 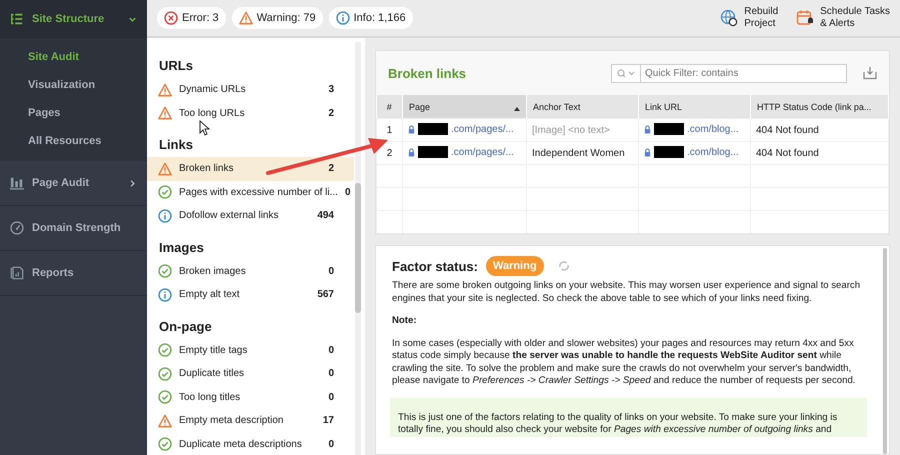 What do you see at coordinates (73, 141) in the screenshot?
I see `sidebar-subitem: All Resources` at bounding box center [73, 141].